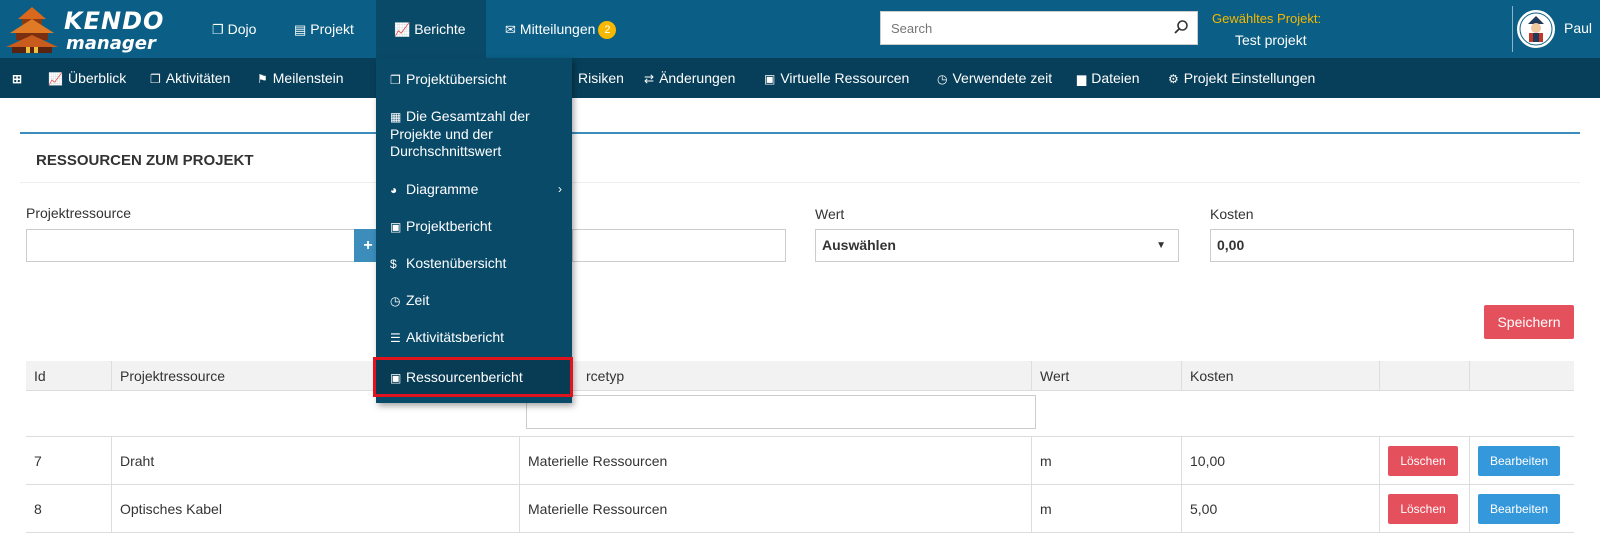 The image size is (1600, 551). What do you see at coordinates (1021, 28) in the screenshot?
I see `search-input` at bounding box center [1021, 28].